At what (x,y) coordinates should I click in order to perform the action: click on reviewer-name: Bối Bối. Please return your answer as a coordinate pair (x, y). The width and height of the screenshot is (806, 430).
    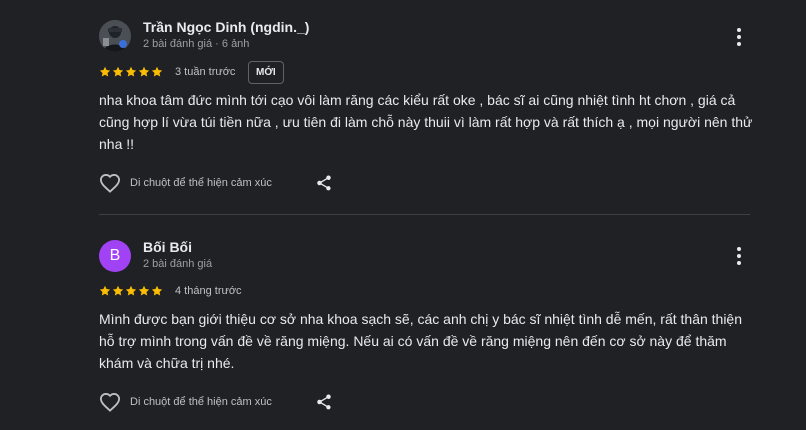
    Looking at the image, I should click on (167, 247).